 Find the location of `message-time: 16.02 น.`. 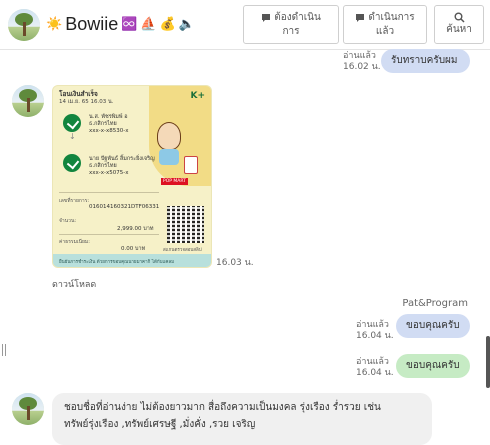

message-time: 16.02 น. is located at coordinates (362, 67).